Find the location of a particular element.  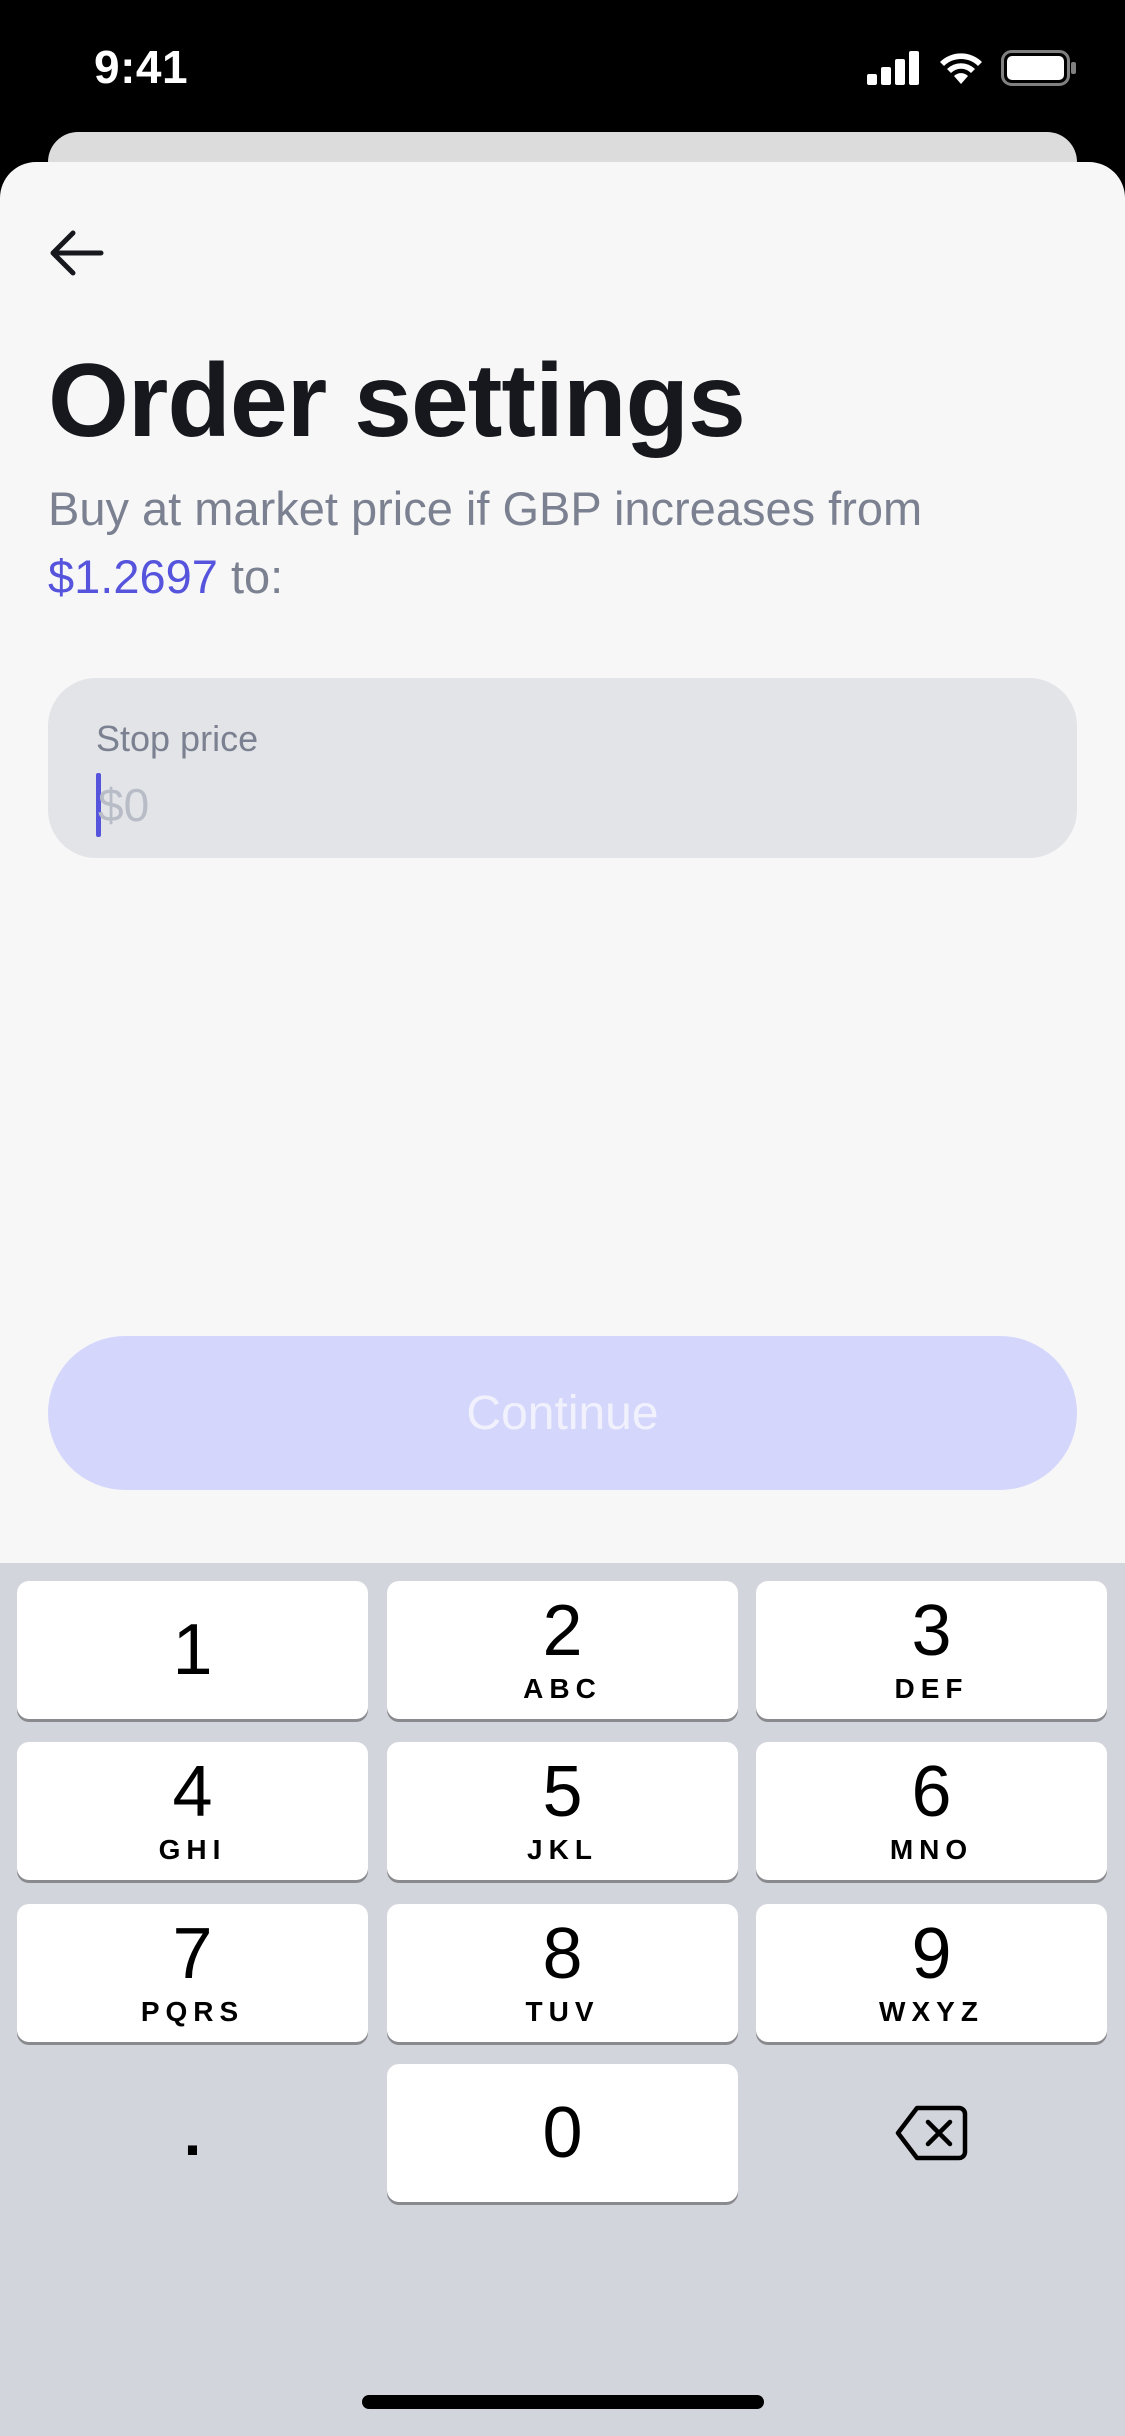

battery-icon is located at coordinates (1038, 68).